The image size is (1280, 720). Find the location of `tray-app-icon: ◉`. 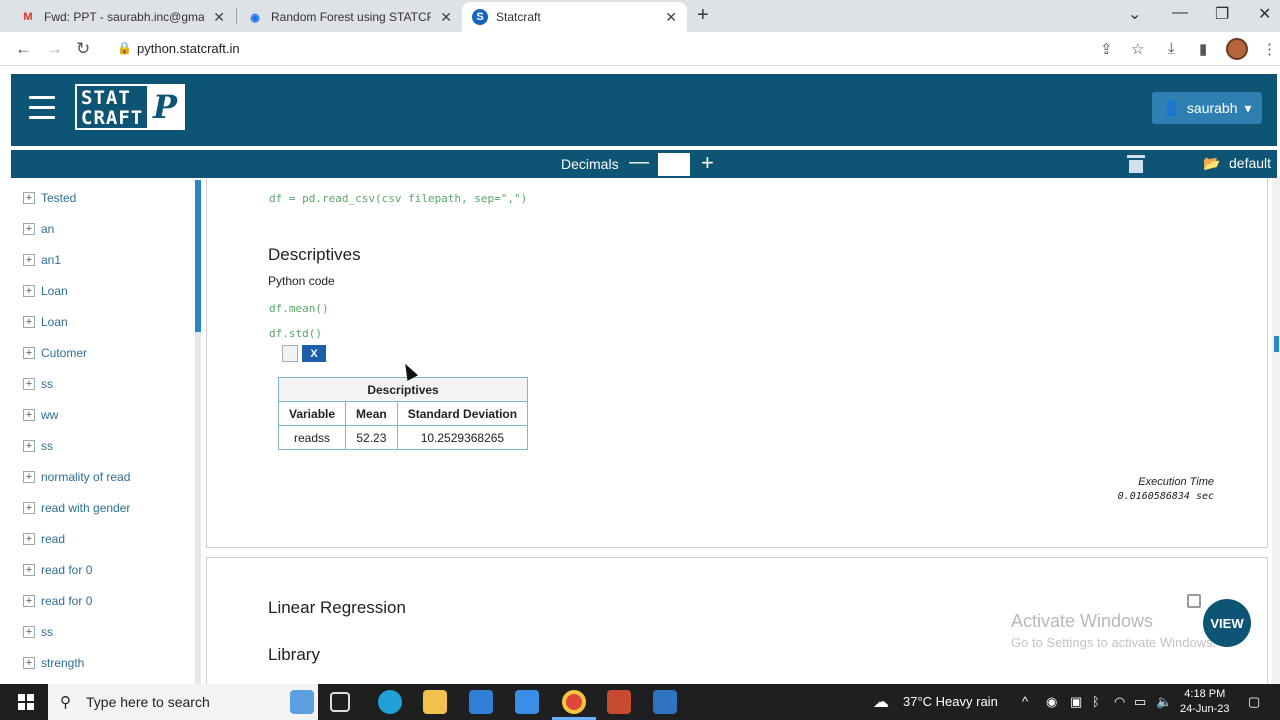

tray-app-icon: ◉ is located at coordinates (1051, 702).